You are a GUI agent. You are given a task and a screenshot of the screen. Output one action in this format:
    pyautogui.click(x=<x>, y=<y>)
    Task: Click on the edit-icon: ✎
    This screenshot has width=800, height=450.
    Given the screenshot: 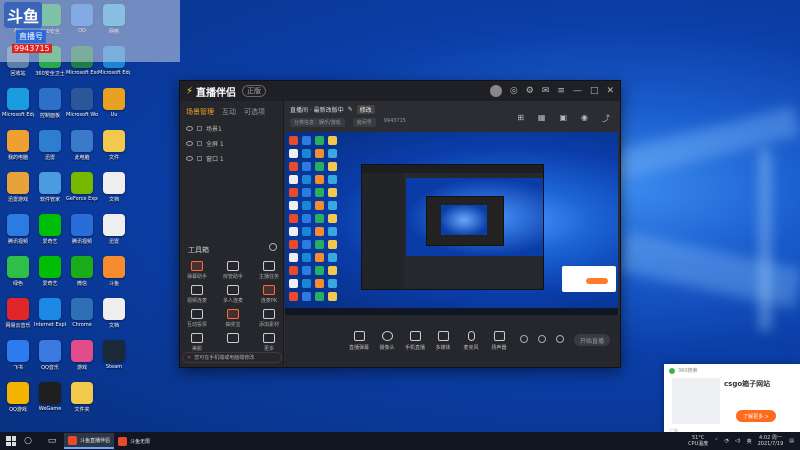 What is the action you would take?
    pyautogui.click(x=350, y=109)
    